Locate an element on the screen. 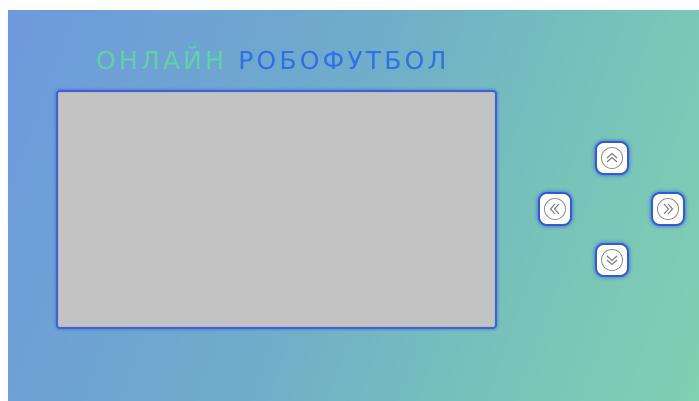  move-down-button is located at coordinates (612, 260).